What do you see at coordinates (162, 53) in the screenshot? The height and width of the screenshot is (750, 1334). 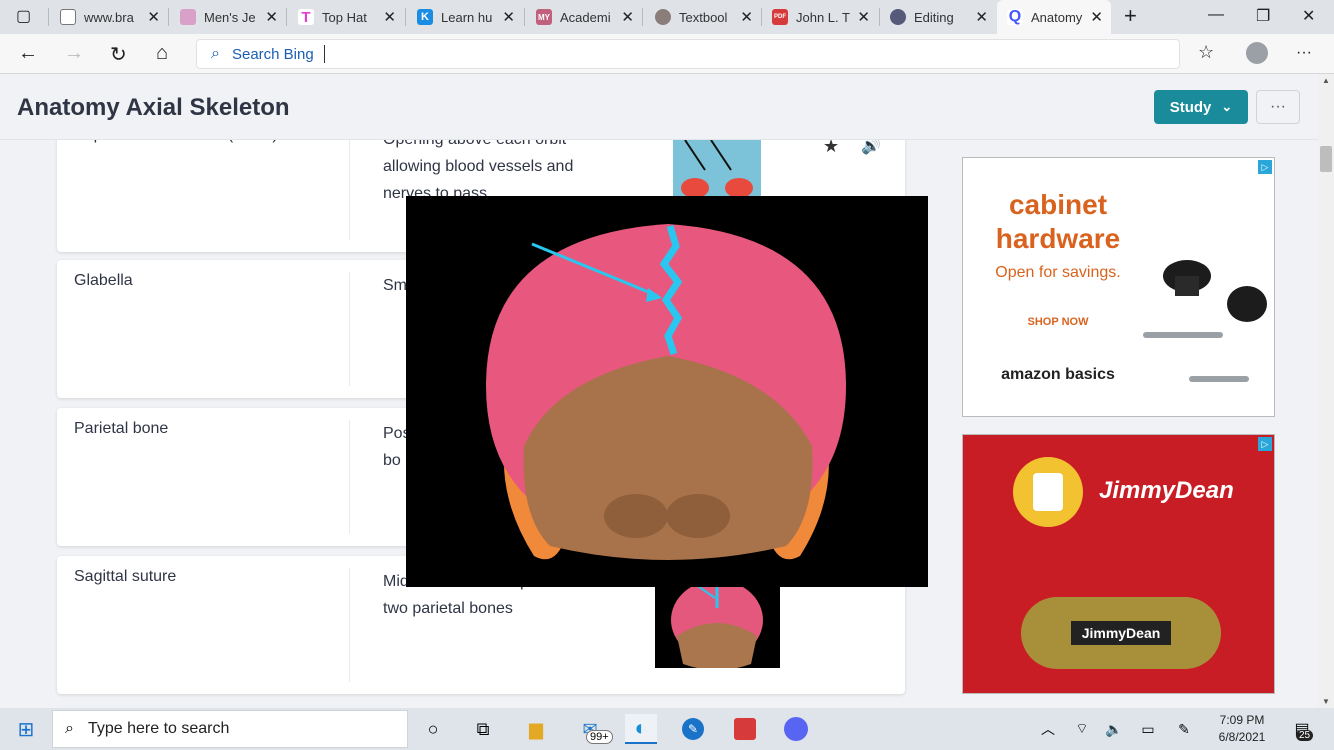 I see `home-icon: ⌂` at bounding box center [162, 53].